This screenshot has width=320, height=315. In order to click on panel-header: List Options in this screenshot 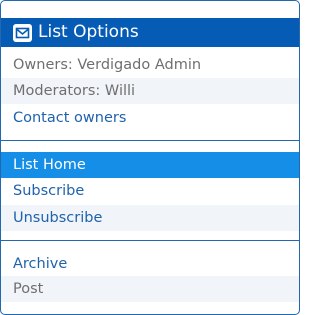, I will do `click(150, 32)`.